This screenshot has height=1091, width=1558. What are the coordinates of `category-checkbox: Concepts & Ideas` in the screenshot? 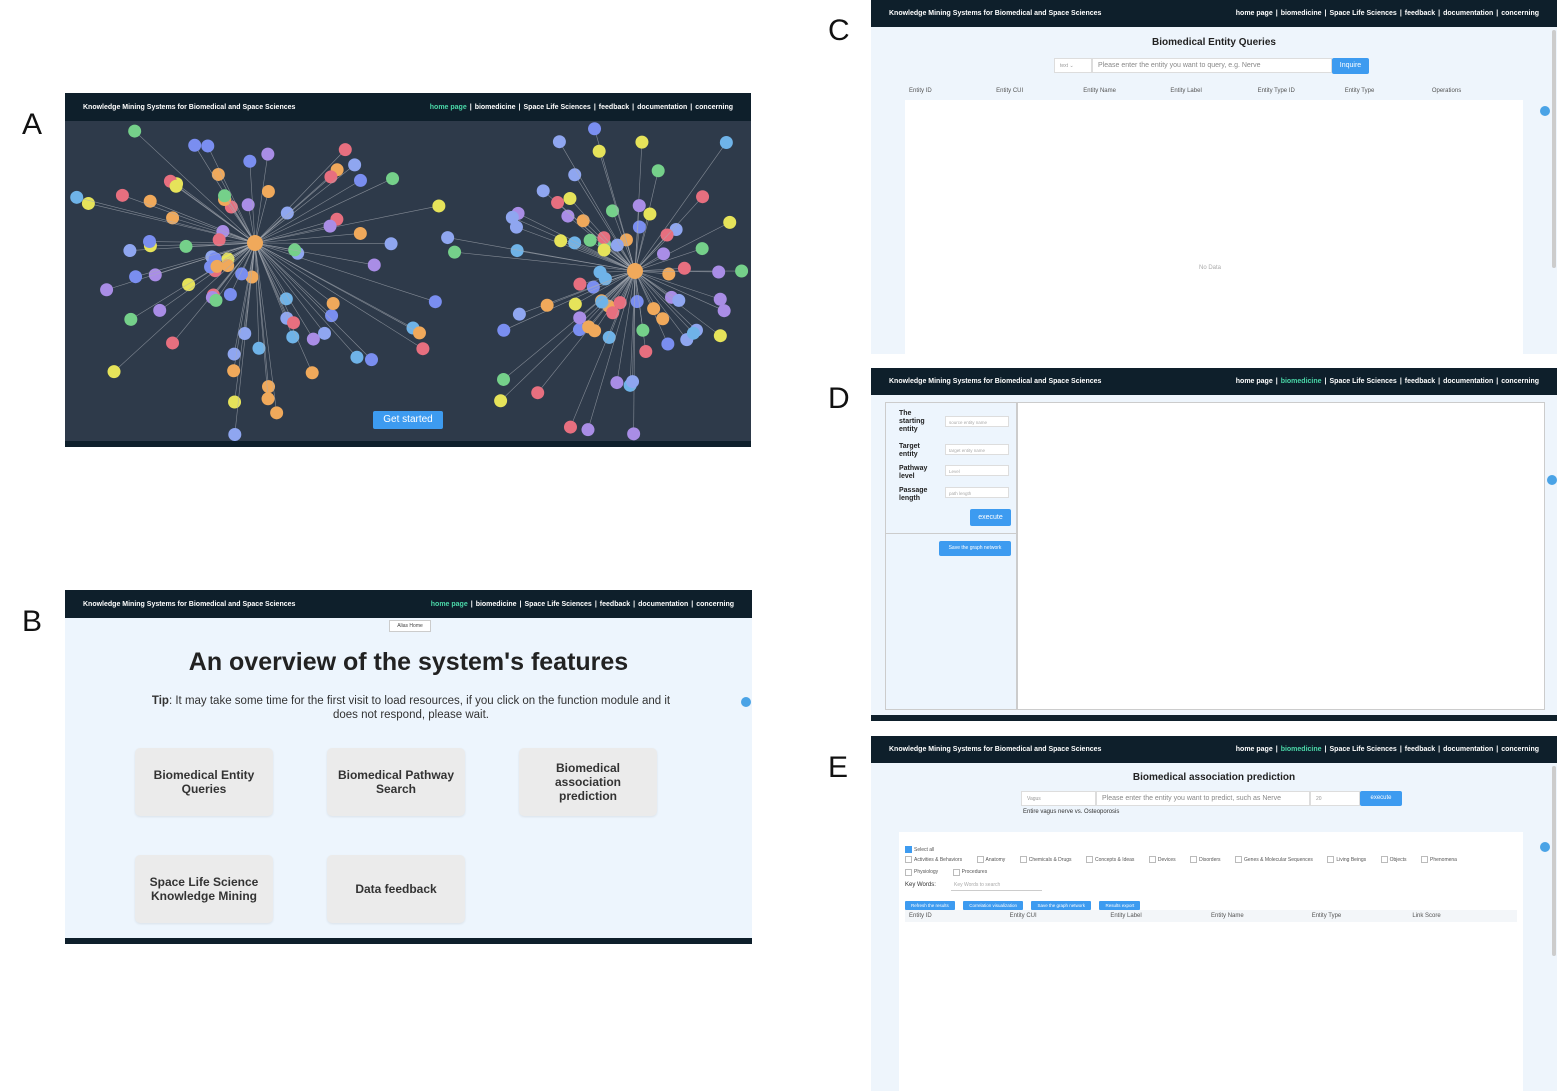 It's located at (1109, 860).